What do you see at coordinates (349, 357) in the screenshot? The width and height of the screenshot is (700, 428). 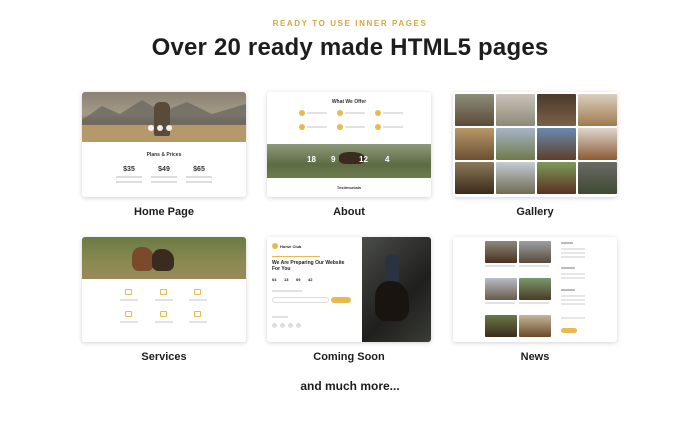 I see `card-label: Coming Soon` at bounding box center [349, 357].